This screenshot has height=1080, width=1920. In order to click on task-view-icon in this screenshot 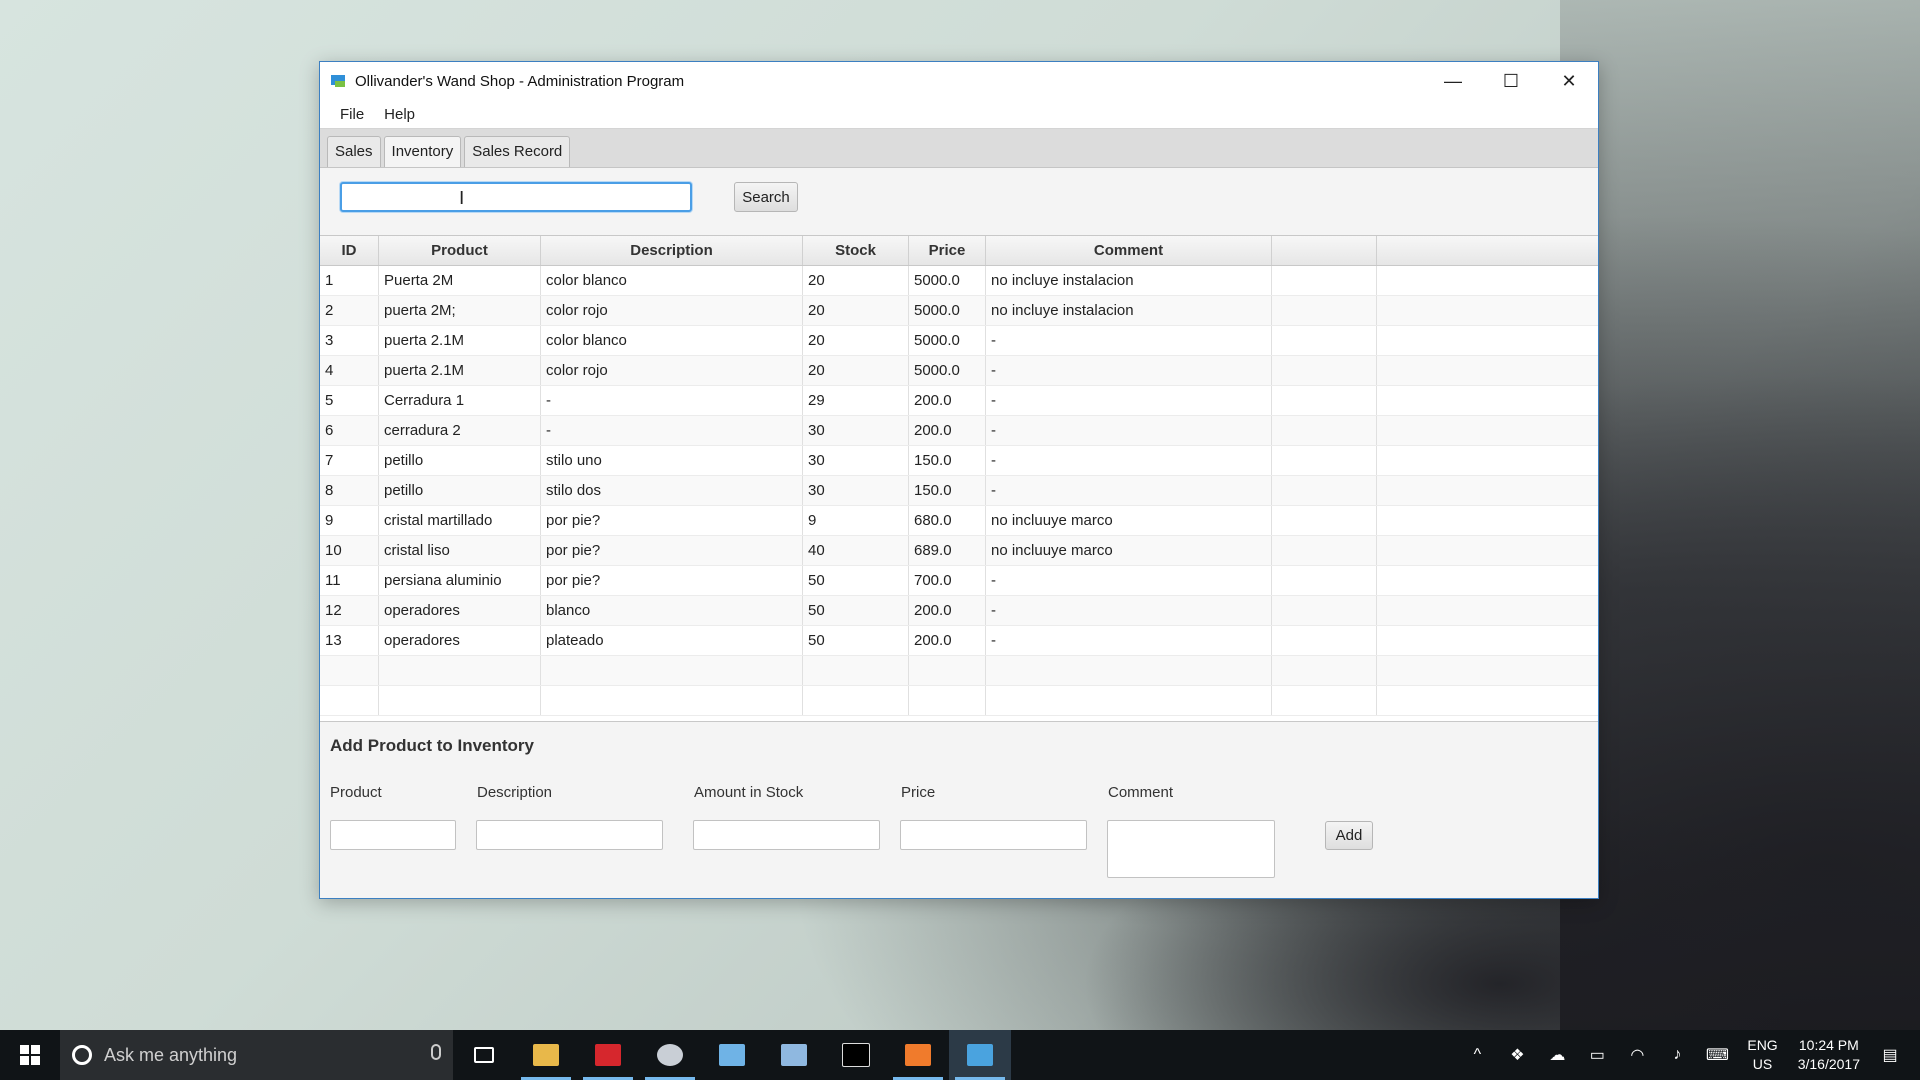, I will do `click(484, 1055)`.